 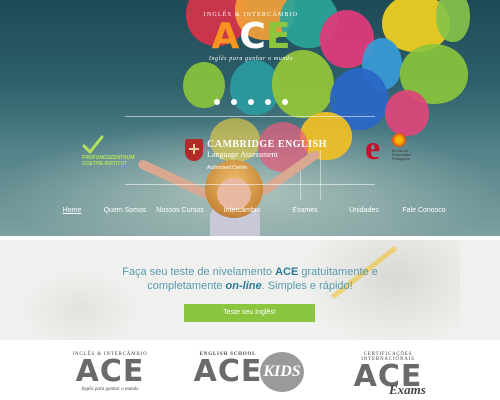 I want to click on ace-kids-word: ACE, so click(x=228, y=371).